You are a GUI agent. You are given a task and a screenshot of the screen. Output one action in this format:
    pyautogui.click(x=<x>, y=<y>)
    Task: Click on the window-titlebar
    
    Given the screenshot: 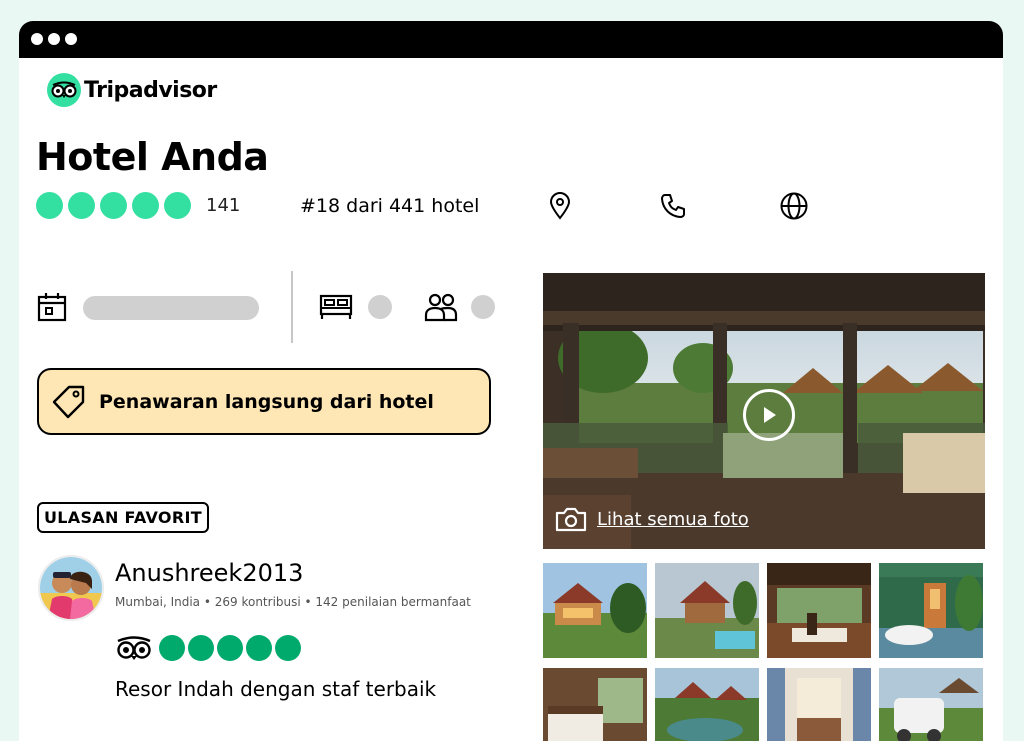 What is the action you would take?
    pyautogui.click(x=511, y=39)
    